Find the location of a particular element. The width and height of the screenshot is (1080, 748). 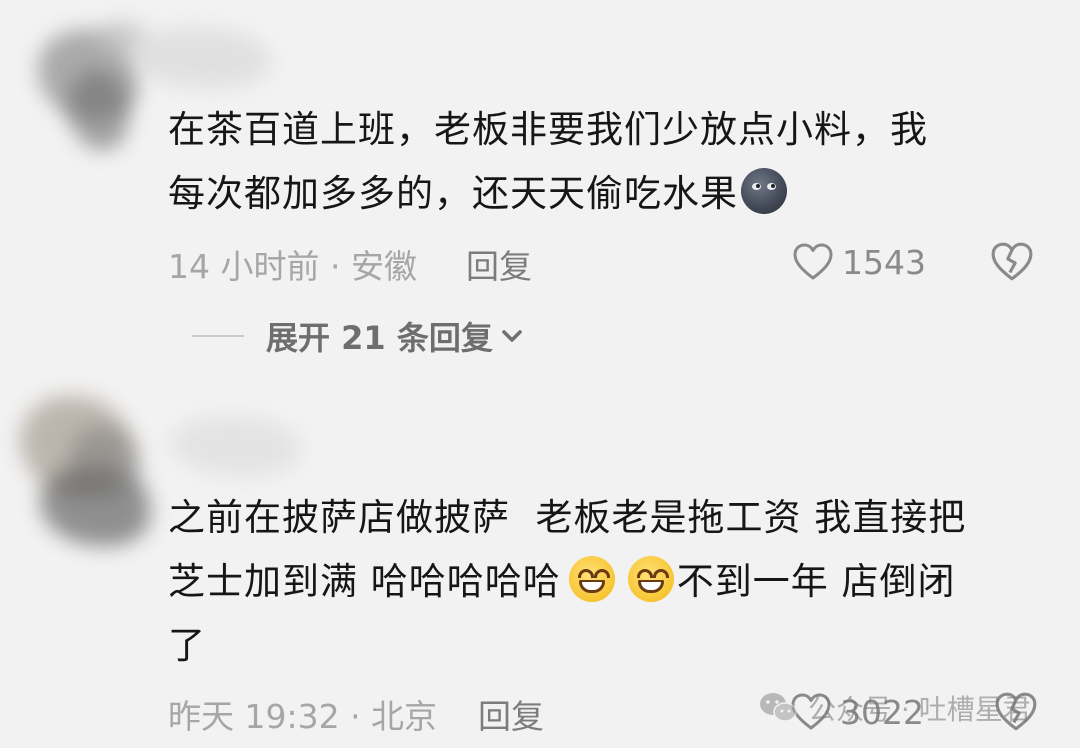

divider is located at coordinates (218, 336).